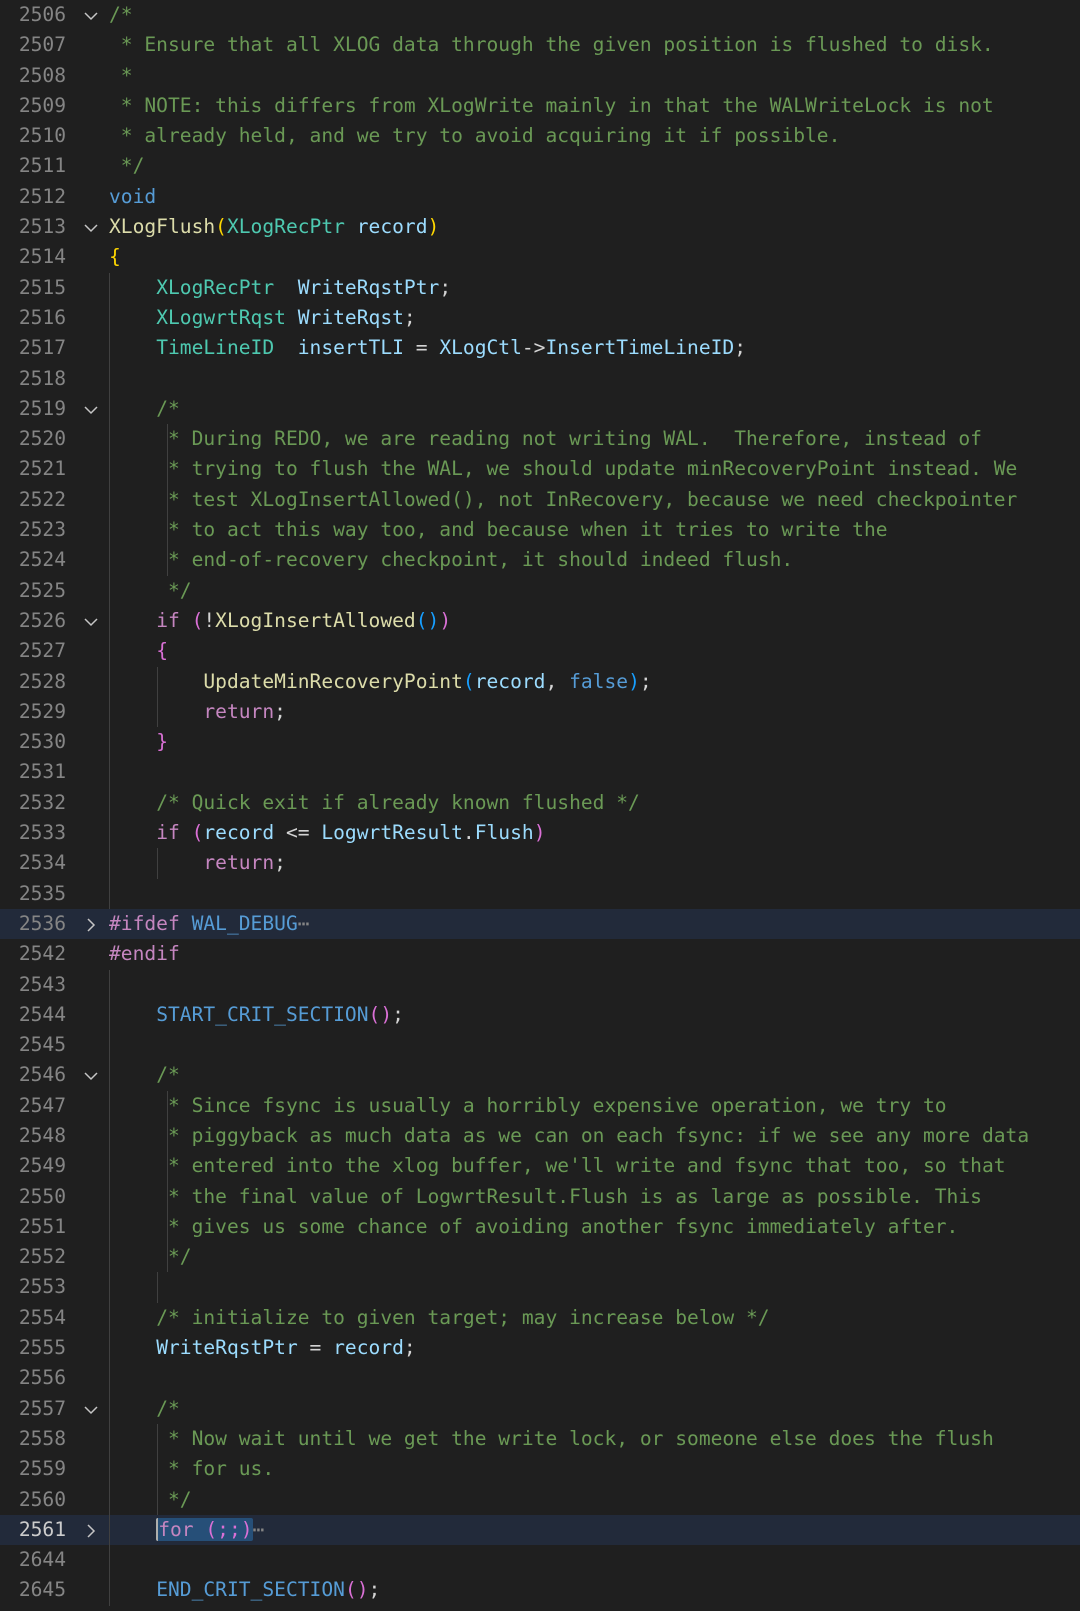  I want to click on line-number: 2516, so click(42, 317).